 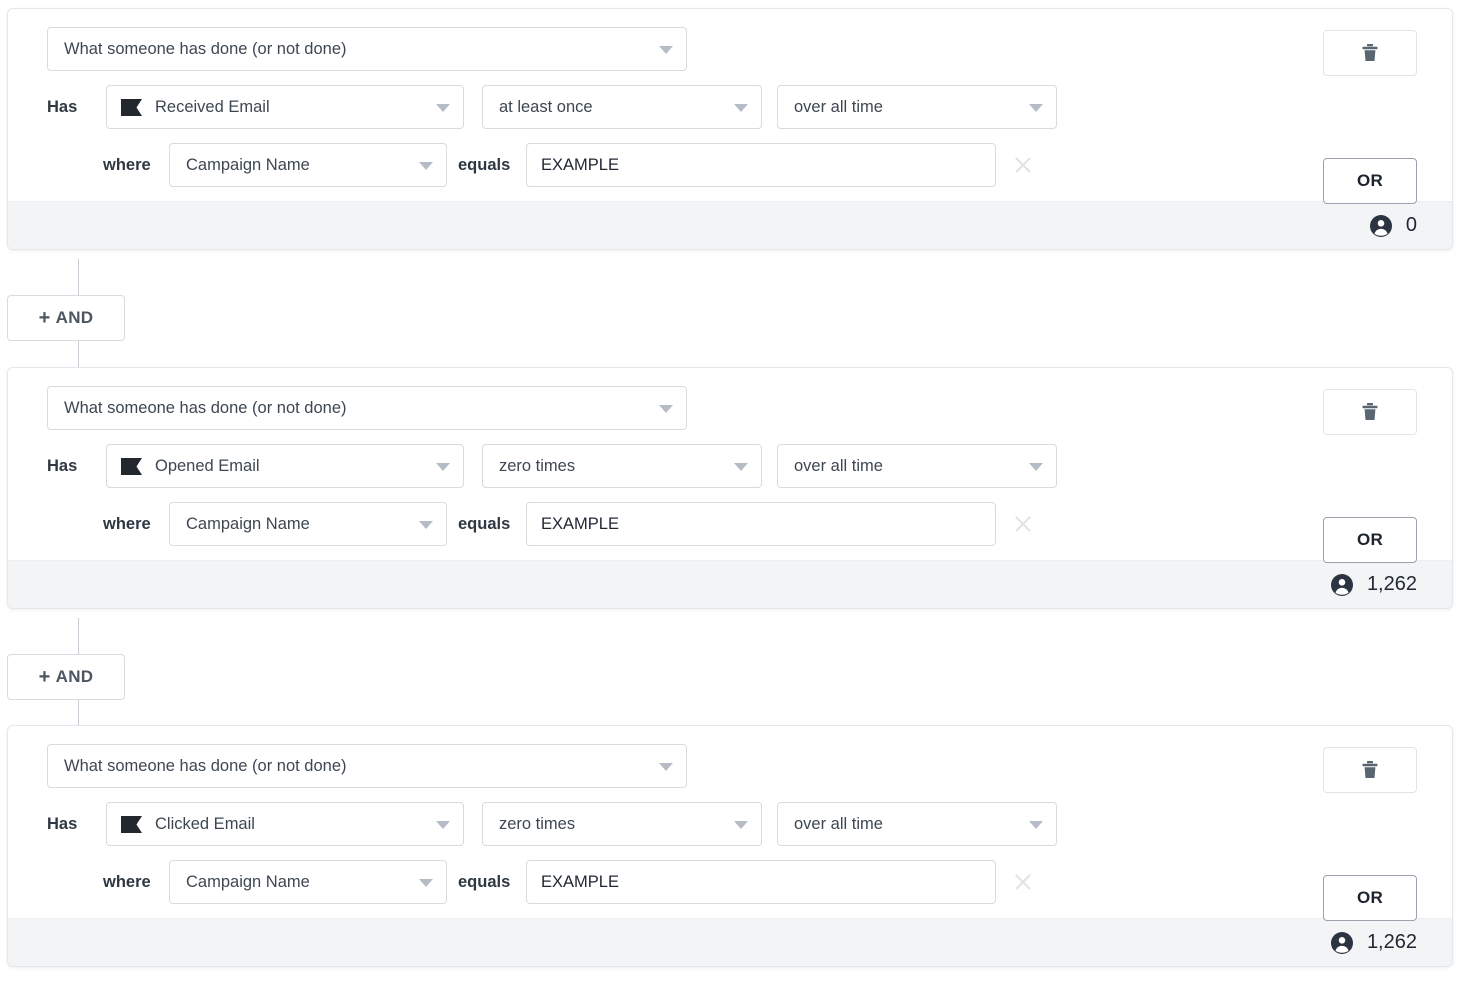 I want to click on event-select-value: Clicked Email, so click(x=205, y=823).